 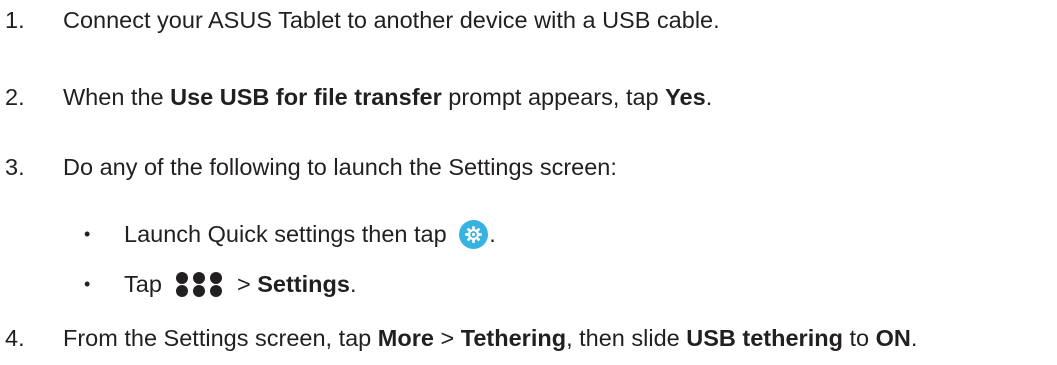 What do you see at coordinates (303, 283) in the screenshot?
I see `settings-label: Settings` at bounding box center [303, 283].